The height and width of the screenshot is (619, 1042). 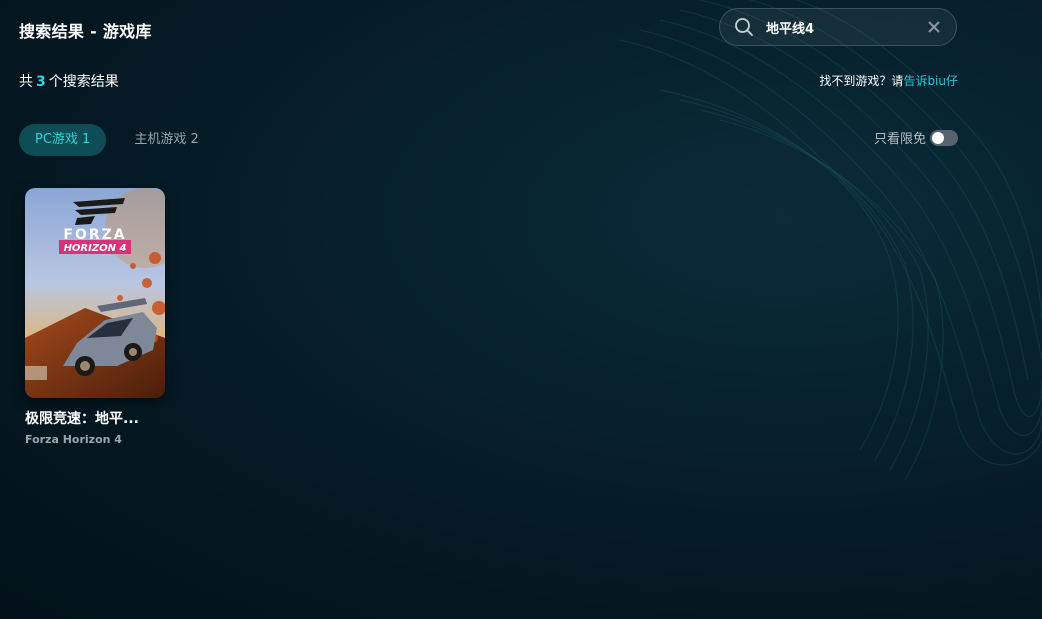 I want to click on free-filter-toggle, so click(x=944, y=137).